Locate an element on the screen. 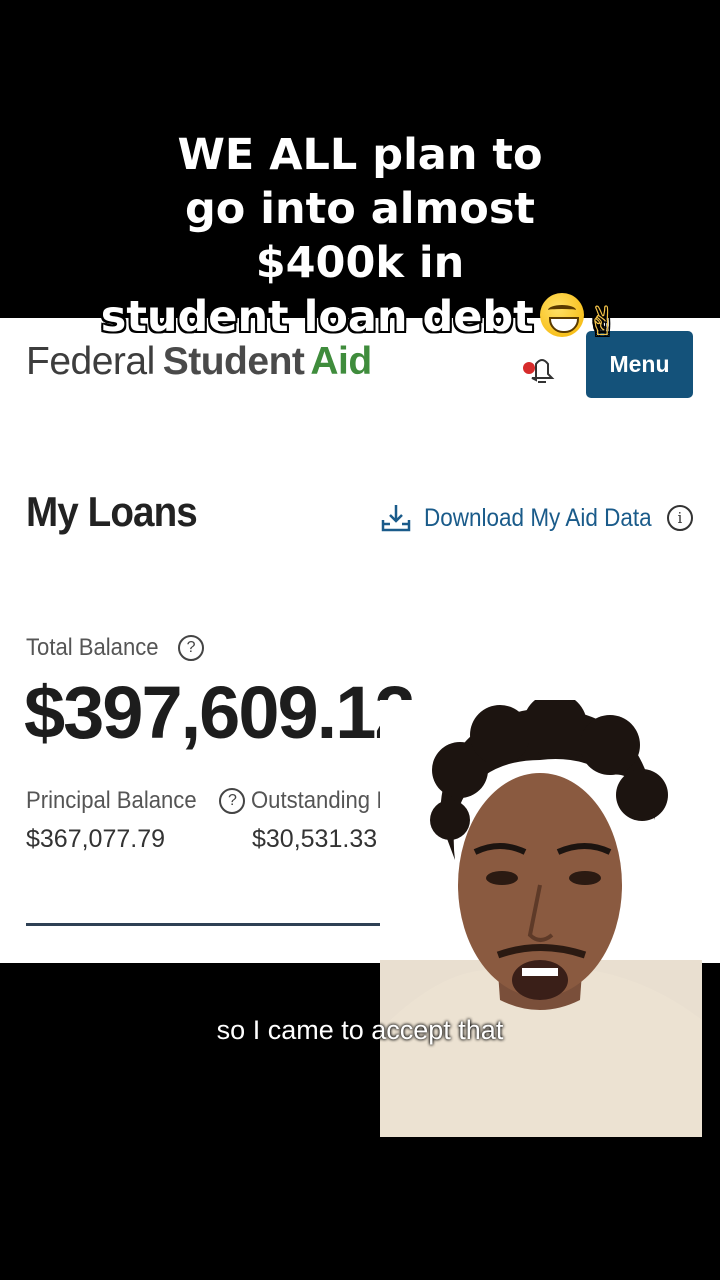 This screenshot has height=1280, width=720. total-balance-value: $397,609.12 is located at coordinates (220, 712).